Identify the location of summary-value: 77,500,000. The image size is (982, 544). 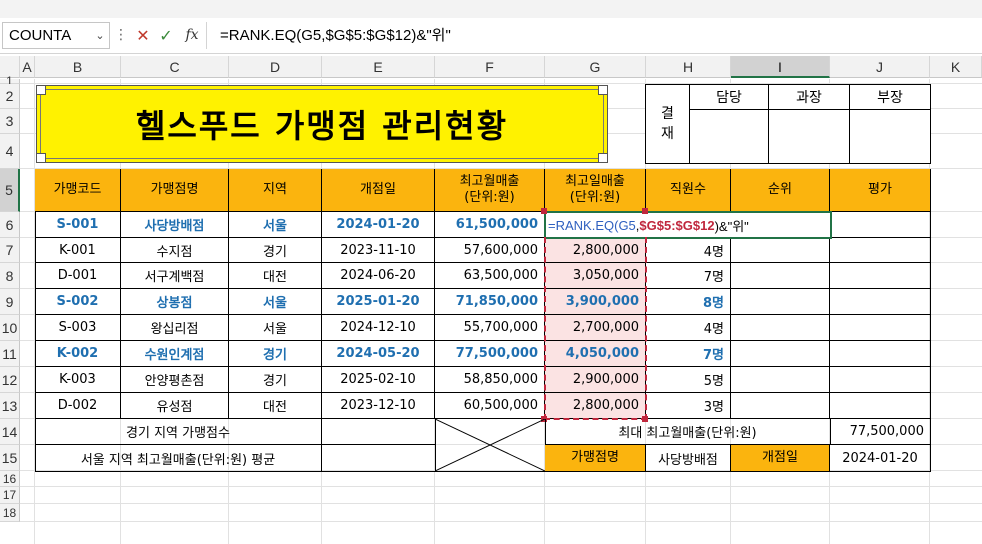
(880, 432).